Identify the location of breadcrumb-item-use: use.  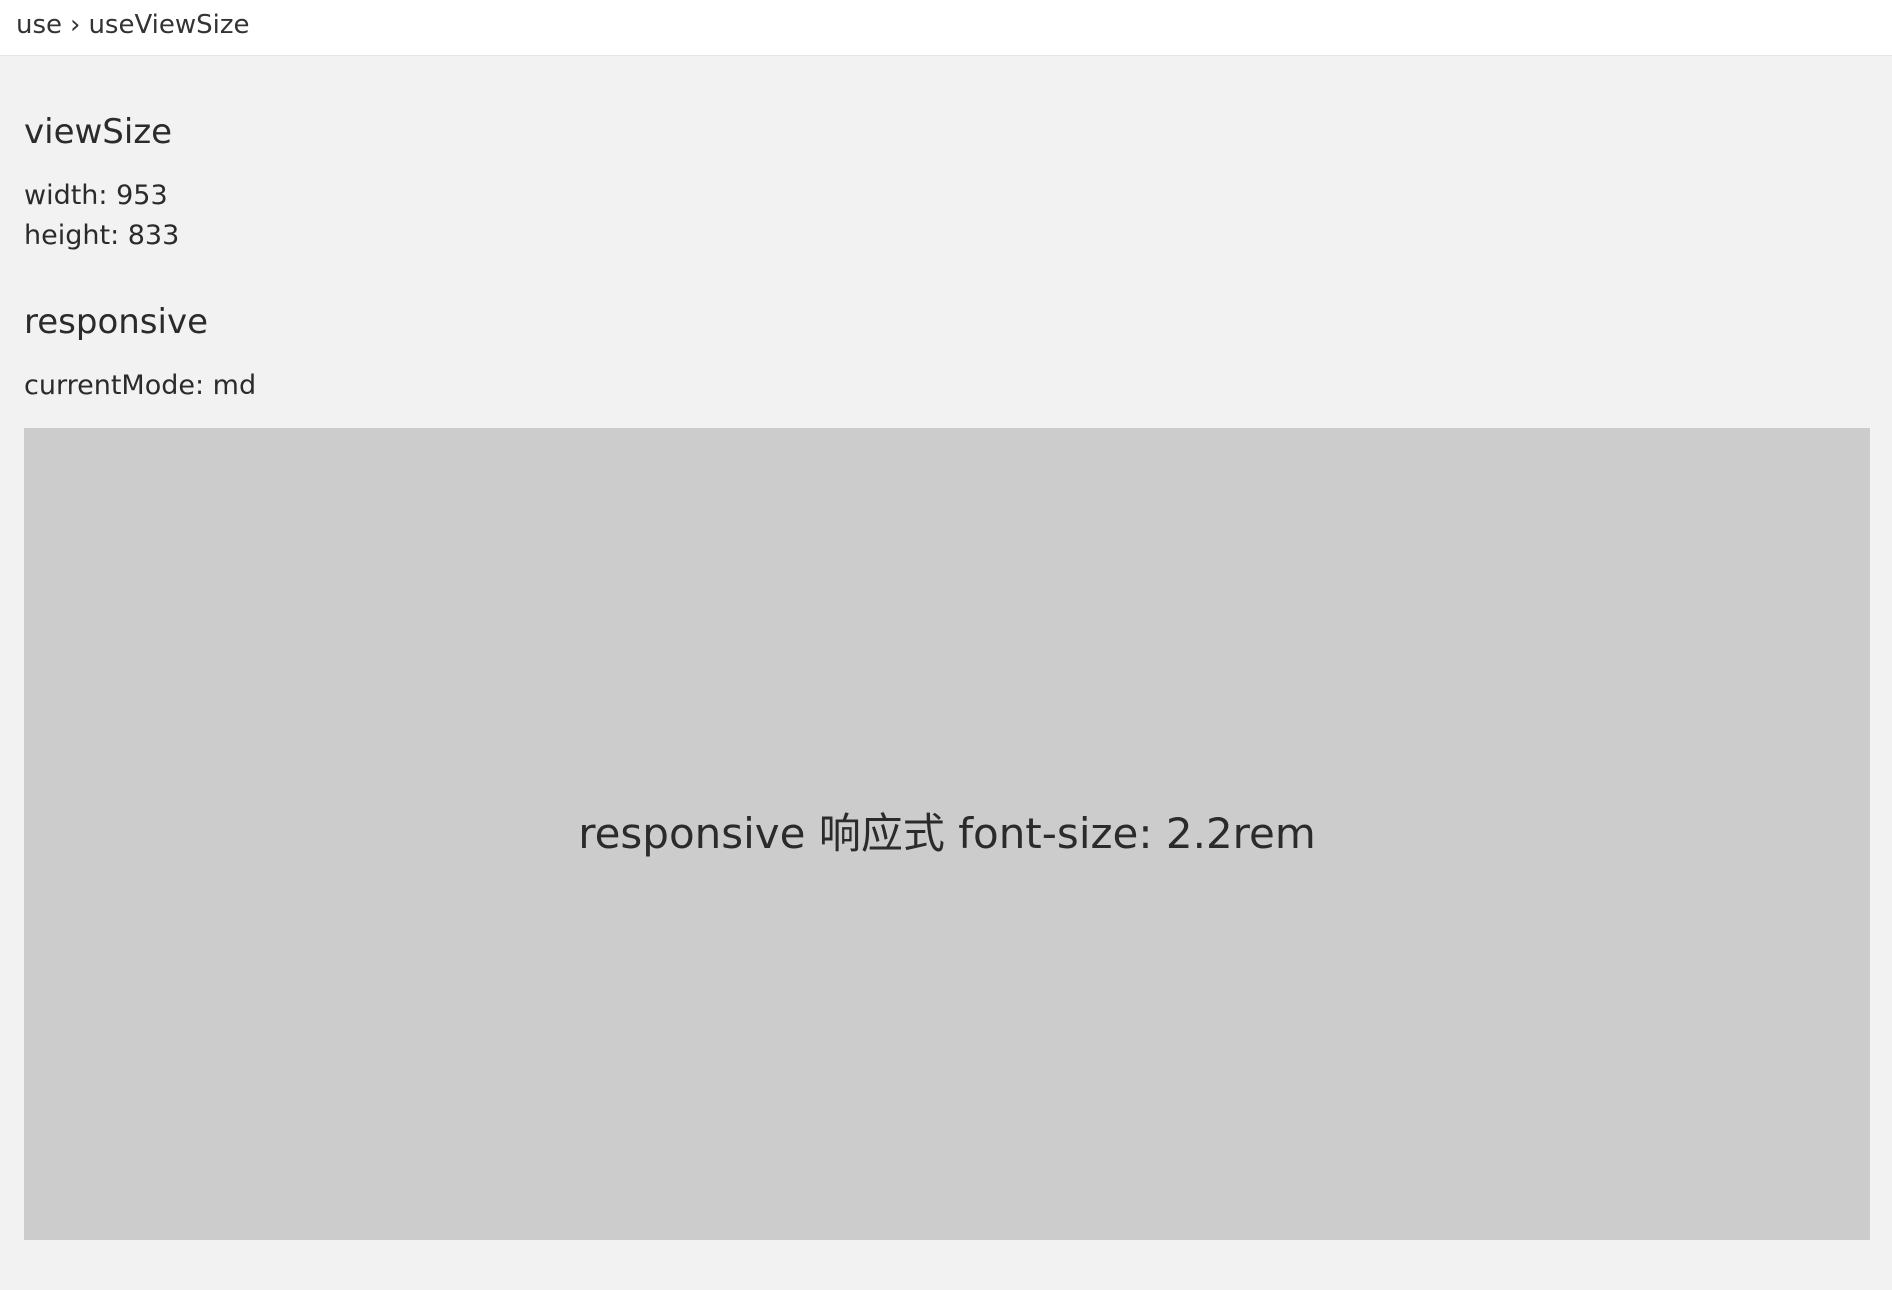
(39, 25).